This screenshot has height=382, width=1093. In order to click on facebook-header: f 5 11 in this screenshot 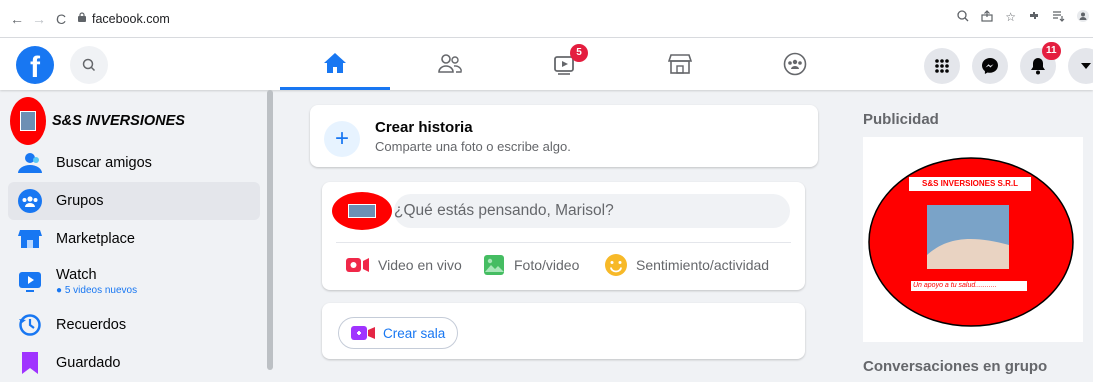, I will do `click(546, 64)`.